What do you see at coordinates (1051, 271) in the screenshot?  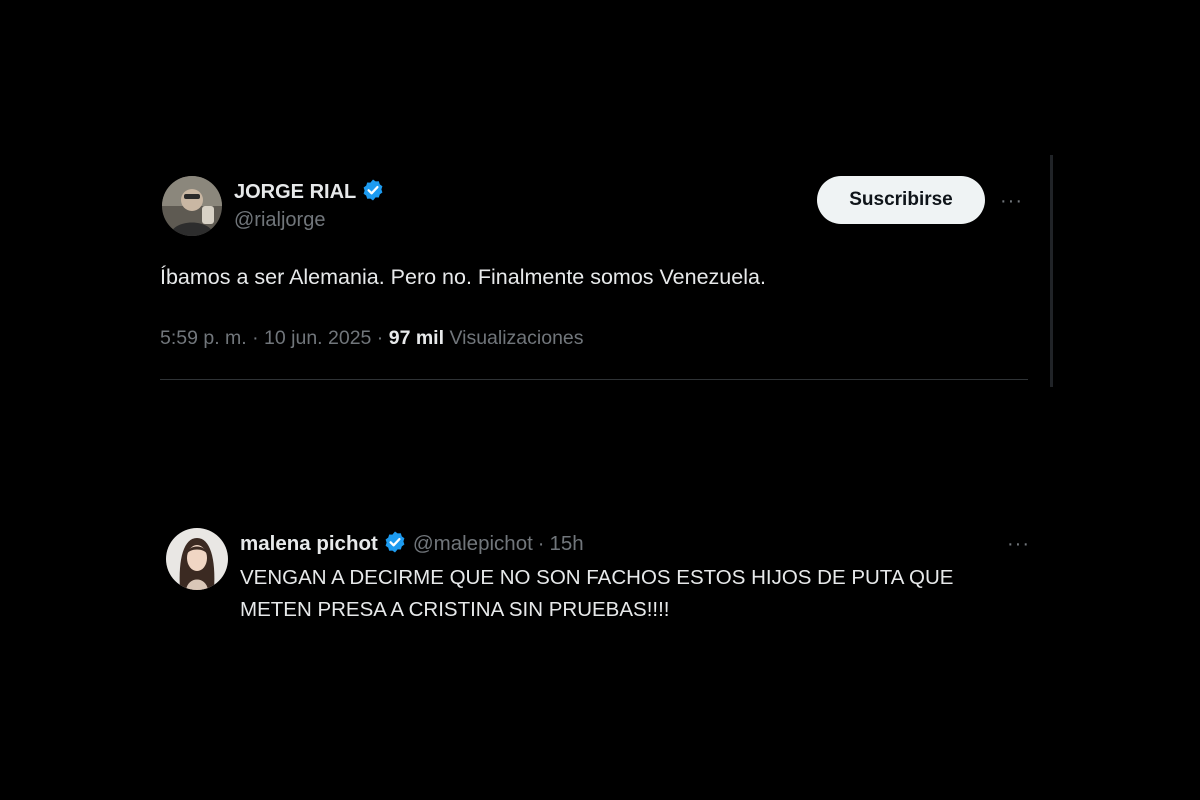 I see `scrollbar-track` at bounding box center [1051, 271].